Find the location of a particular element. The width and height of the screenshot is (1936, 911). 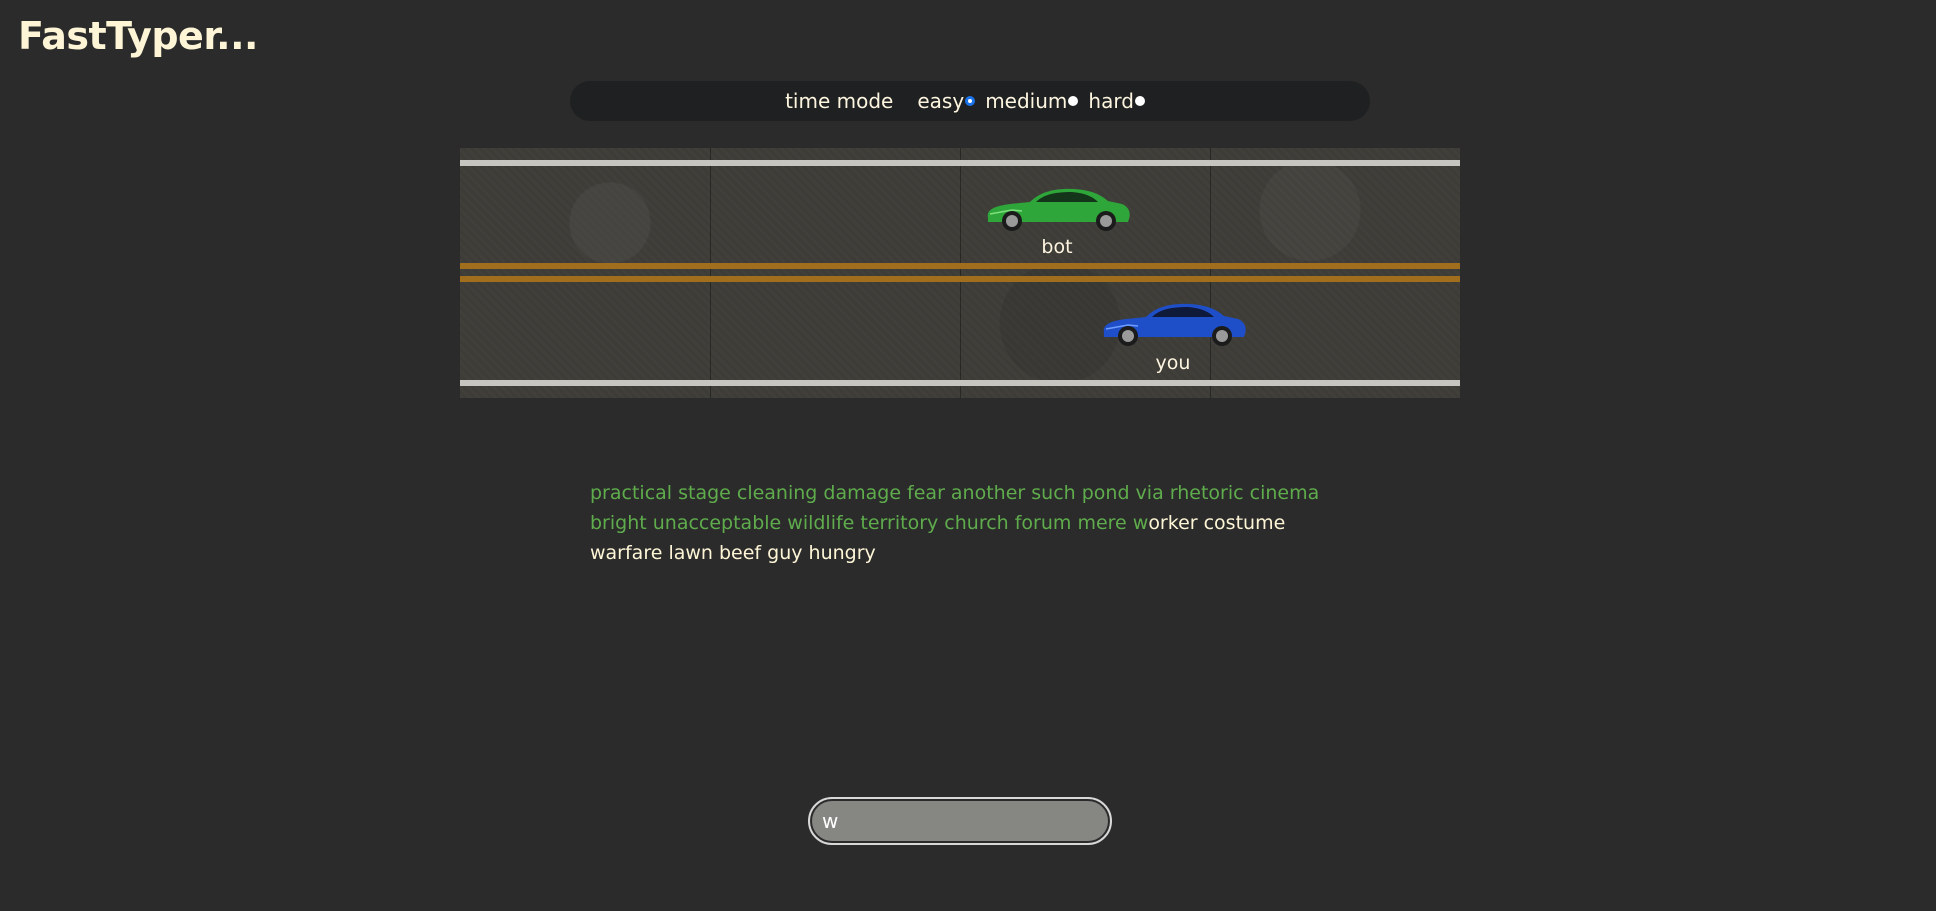

typing-input is located at coordinates (960, 821).